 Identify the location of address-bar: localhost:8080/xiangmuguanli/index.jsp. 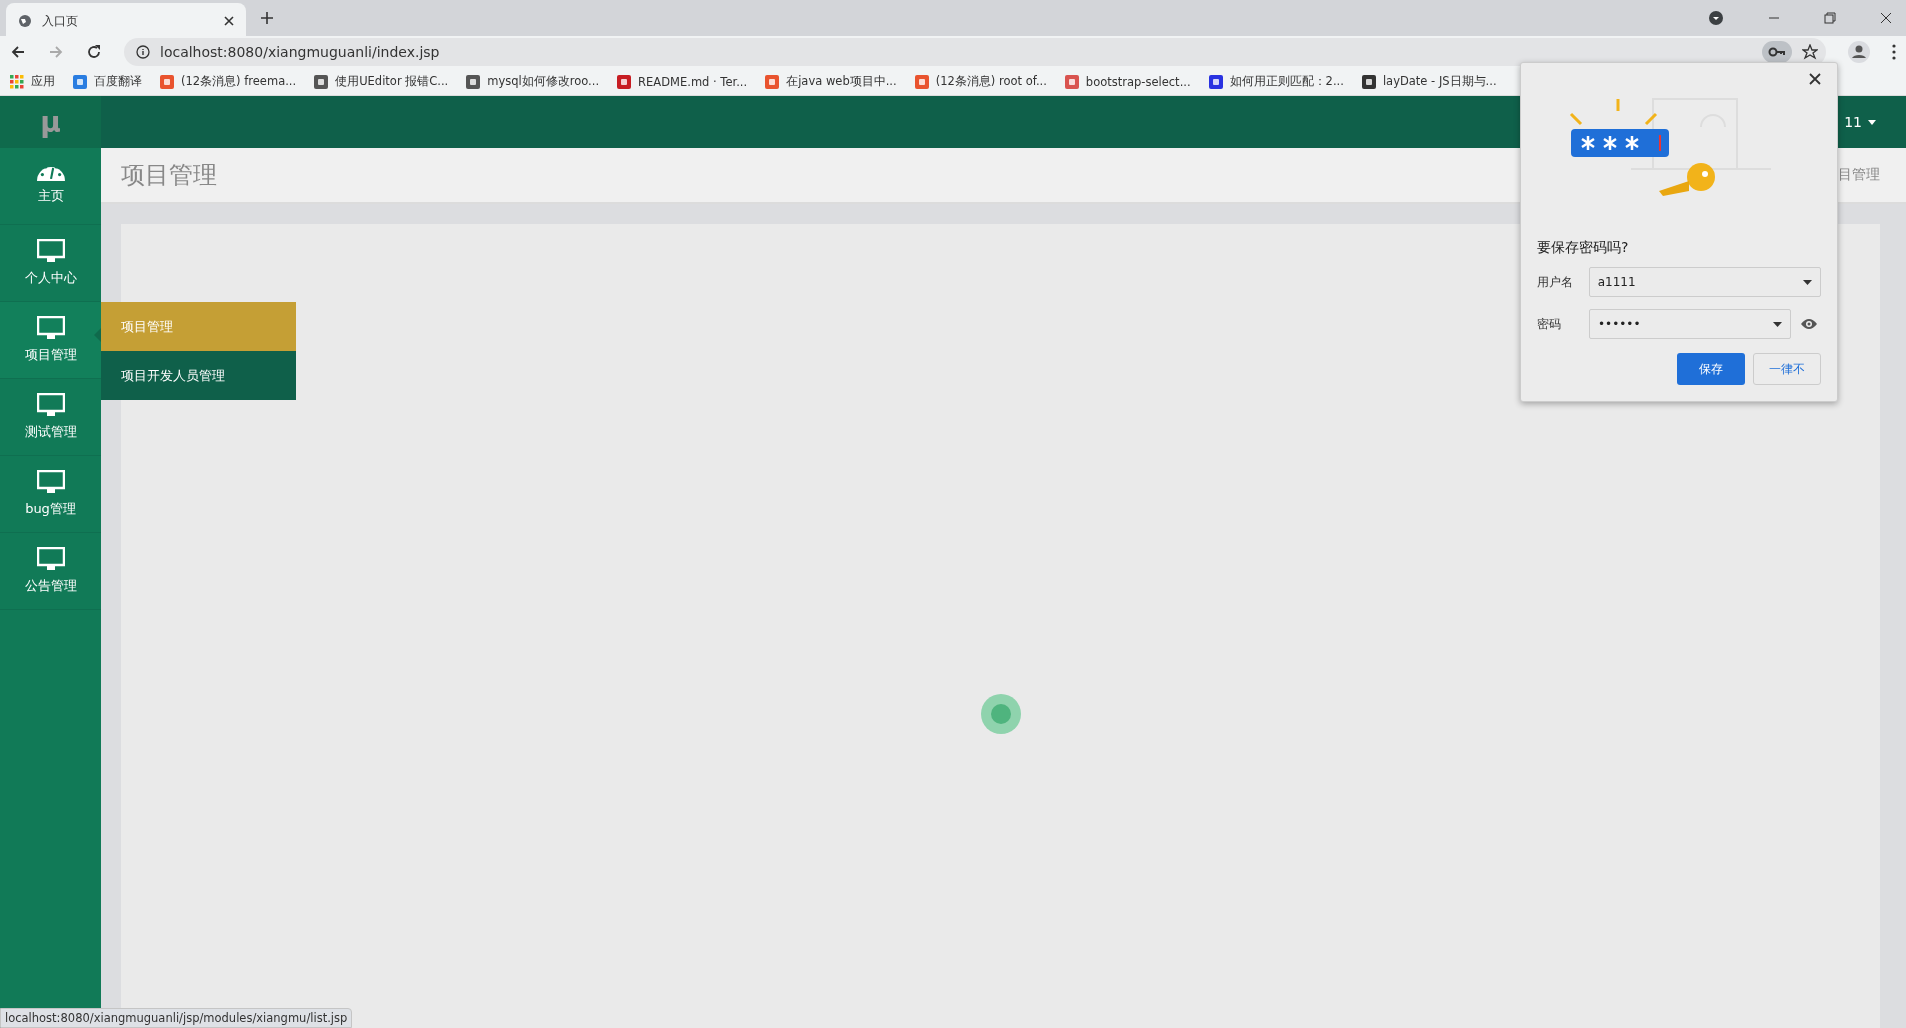
(975, 52).